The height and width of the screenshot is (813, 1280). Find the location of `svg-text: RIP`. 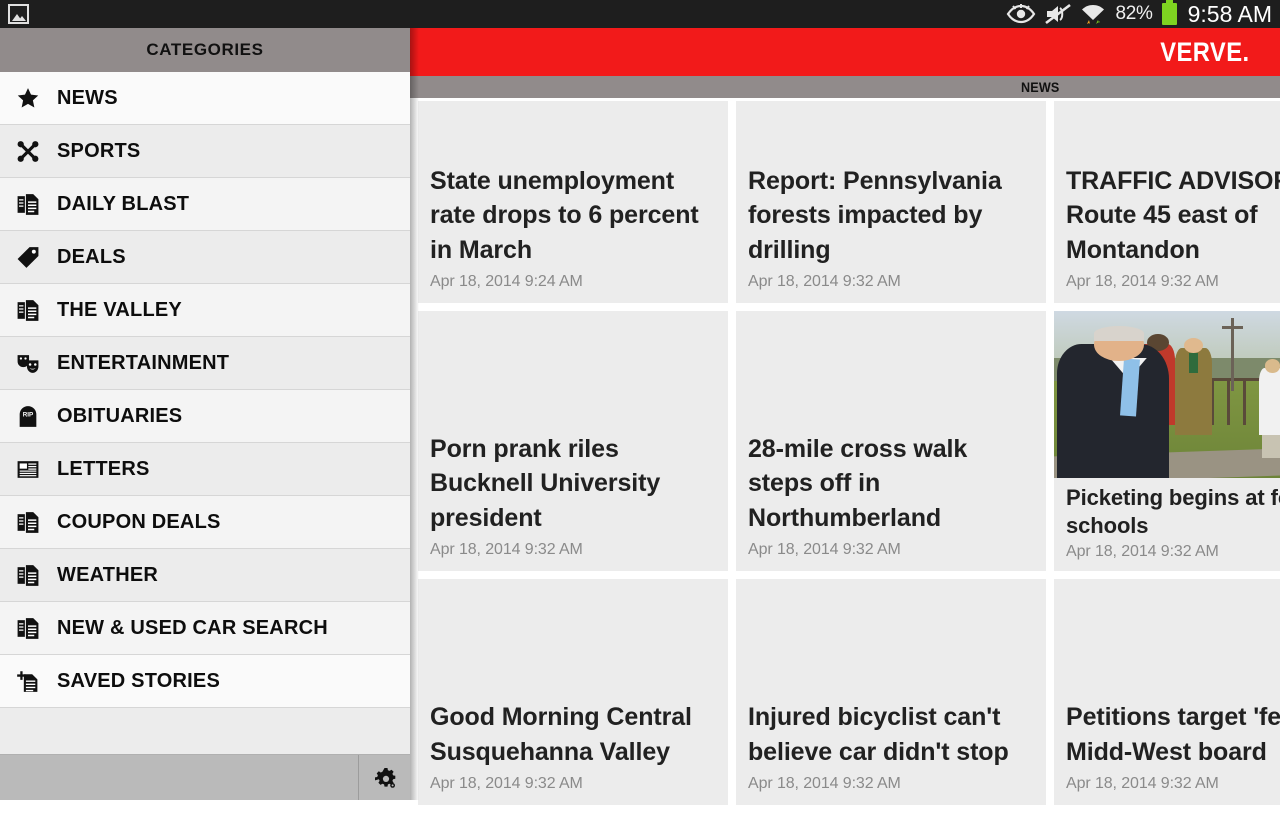

svg-text: RIP is located at coordinates (28, 414).